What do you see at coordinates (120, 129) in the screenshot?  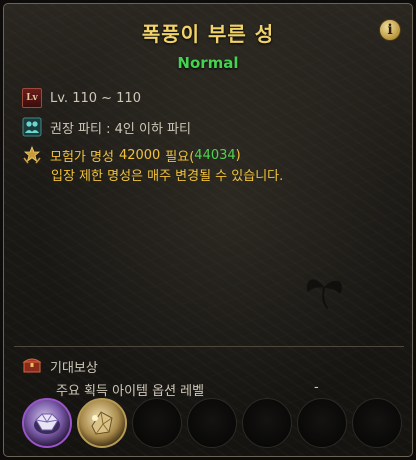 I see `party-recommendation-text: 권장 파티 : 4인 이하 파티` at bounding box center [120, 129].